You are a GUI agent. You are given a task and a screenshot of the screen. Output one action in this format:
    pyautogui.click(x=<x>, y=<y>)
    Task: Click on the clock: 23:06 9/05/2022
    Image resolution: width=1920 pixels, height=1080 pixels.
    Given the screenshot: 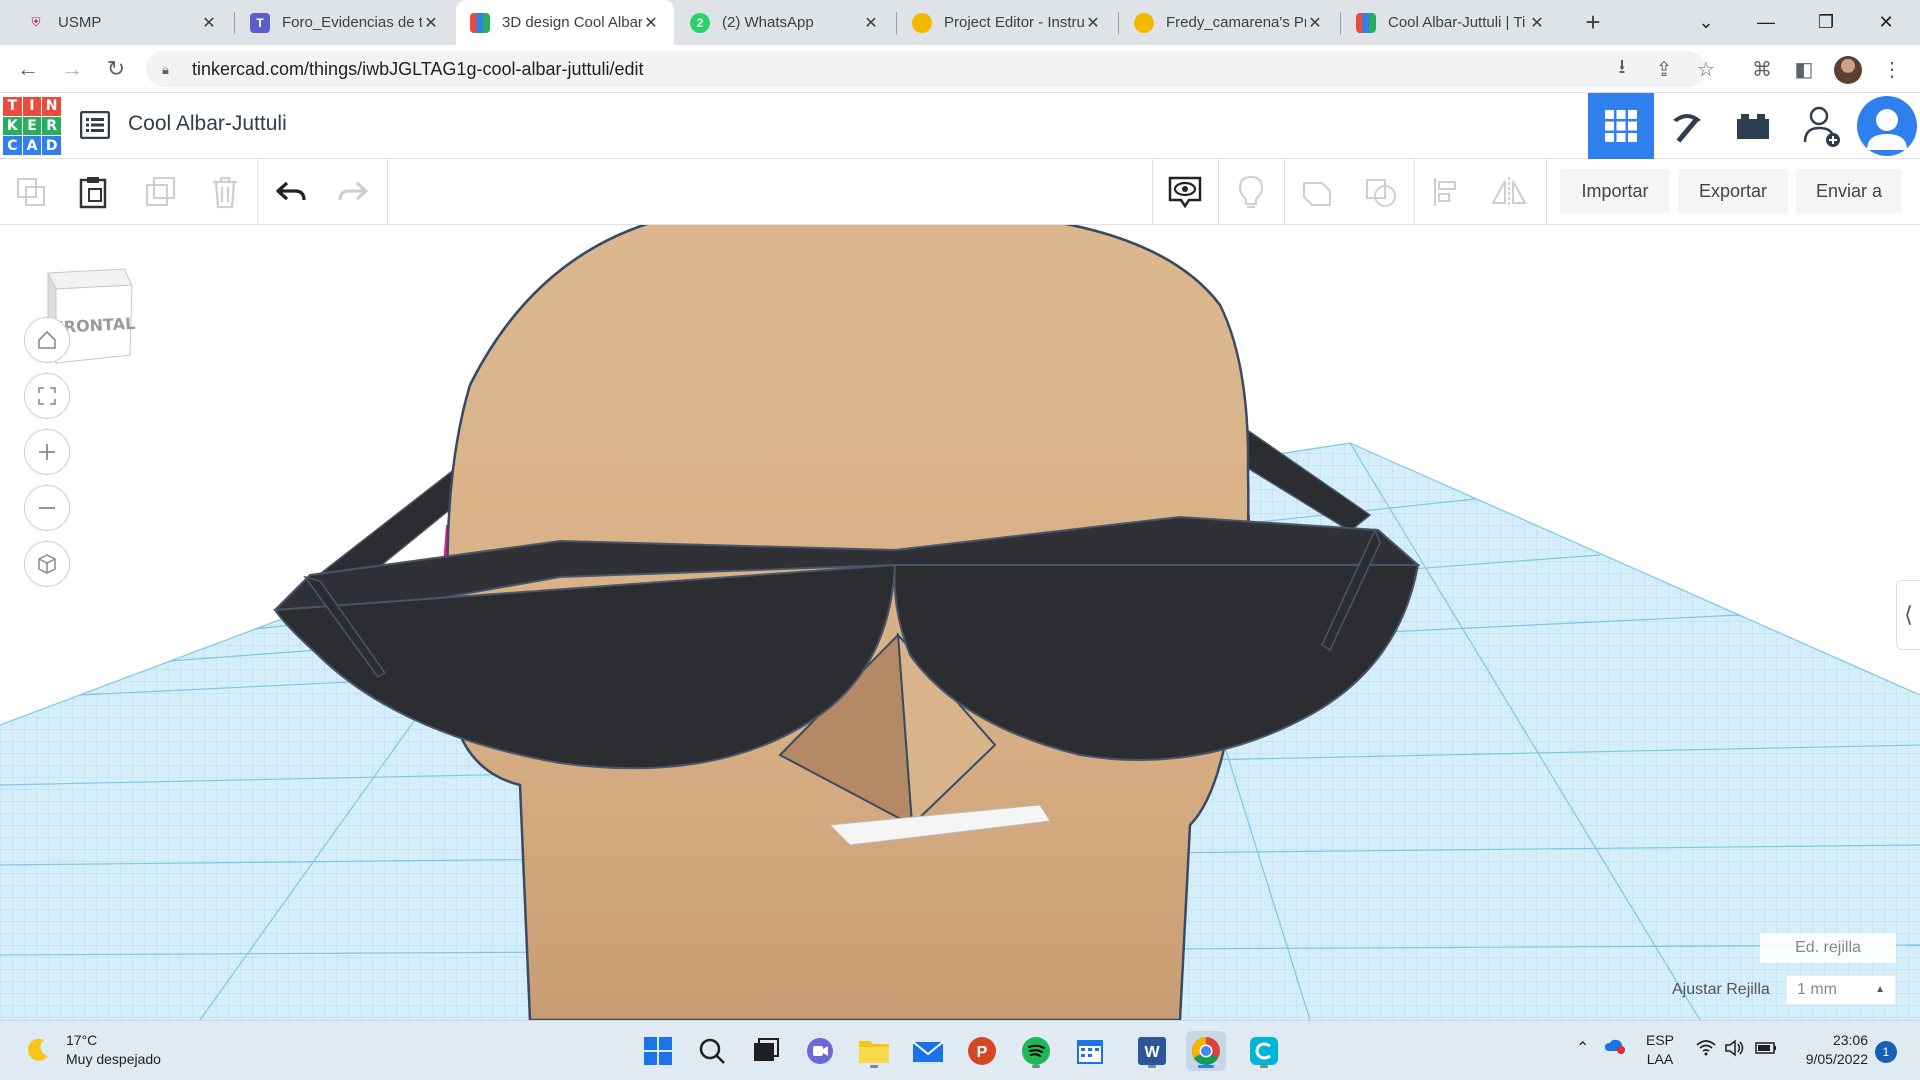 What is the action you would take?
    pyautogui.click(x=1829, y=1050)
    